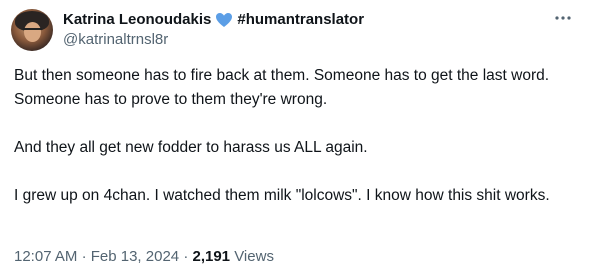 This screenshot has height=271, width=590. I want to click on tweet-meta: 12:07 AM · Feb 13, 2024 · 2,191 Views, so click(144, 257).